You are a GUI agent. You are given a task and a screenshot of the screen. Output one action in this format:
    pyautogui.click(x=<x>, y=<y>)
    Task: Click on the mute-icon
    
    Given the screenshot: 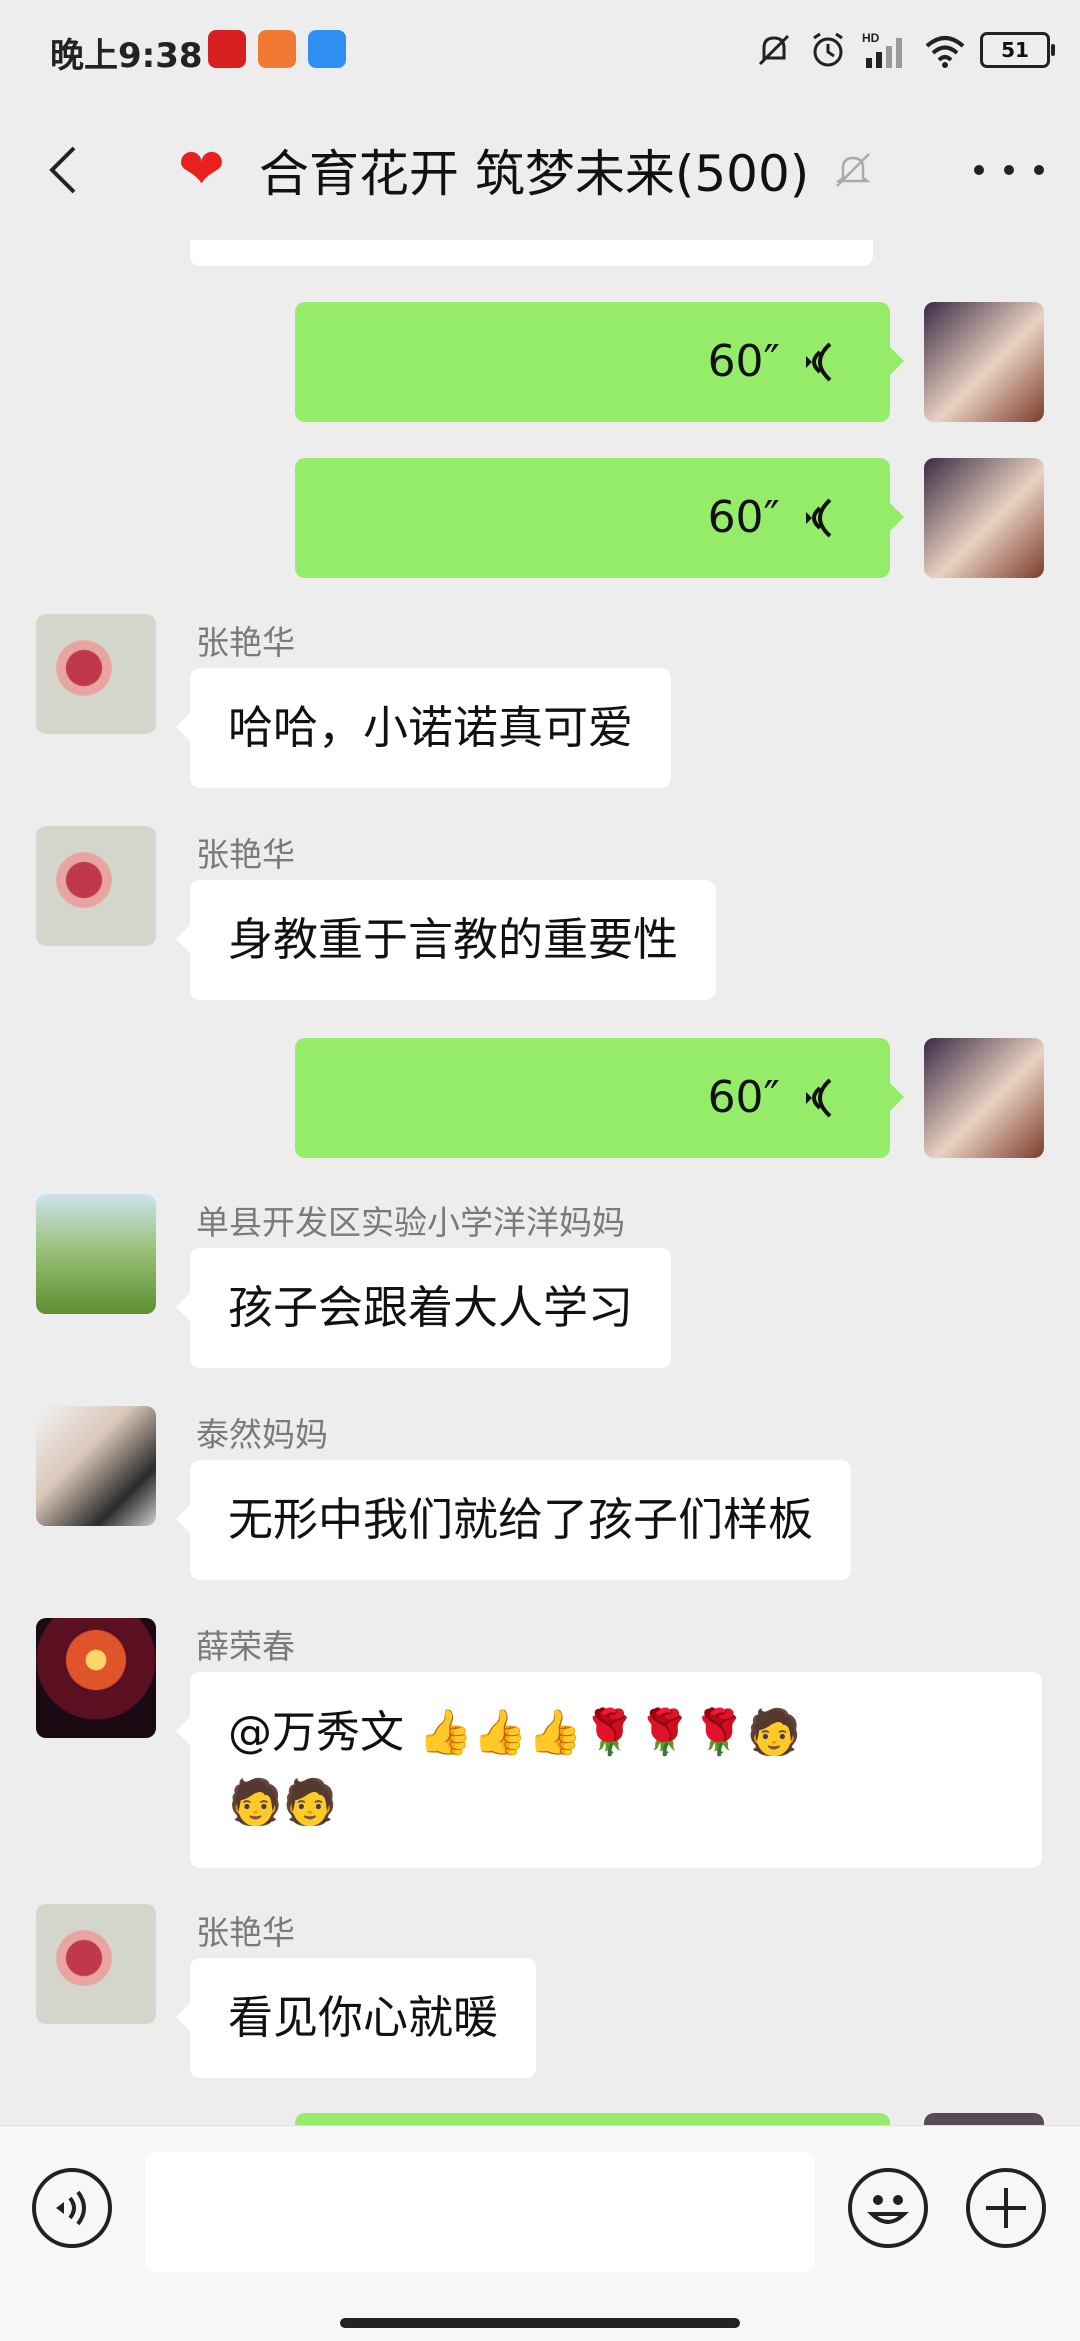 What is the action you would take?
    pyautogui.click(x=774, y=50)
    